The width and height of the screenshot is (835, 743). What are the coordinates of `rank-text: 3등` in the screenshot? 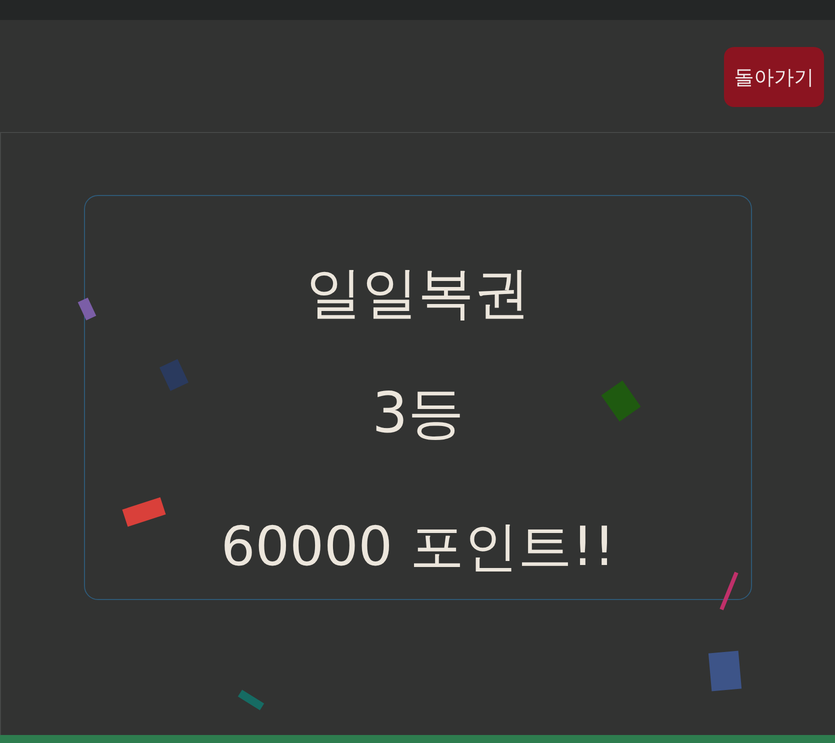 It's located at (418, 414).